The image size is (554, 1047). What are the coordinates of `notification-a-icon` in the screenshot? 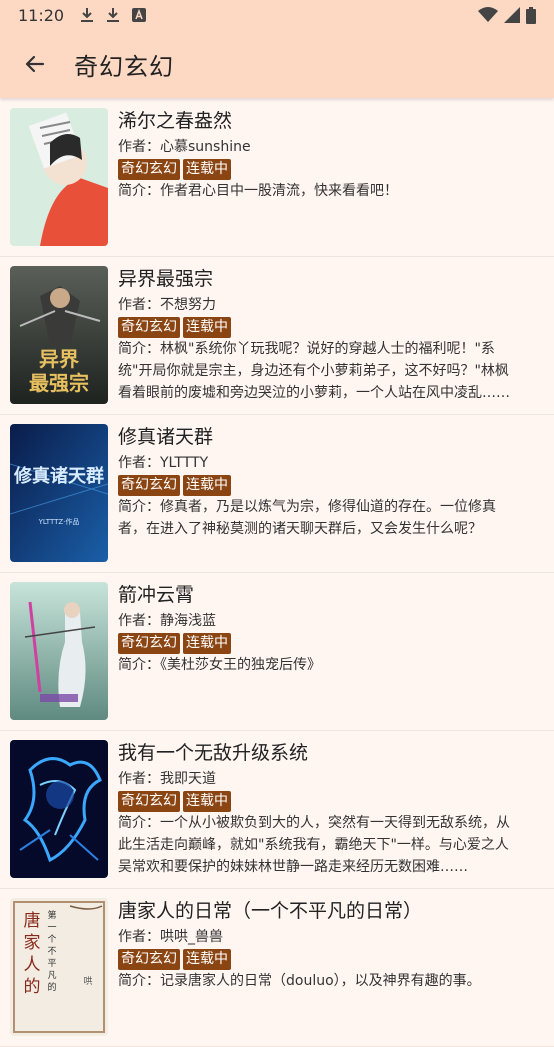 It's located at (139, 15).